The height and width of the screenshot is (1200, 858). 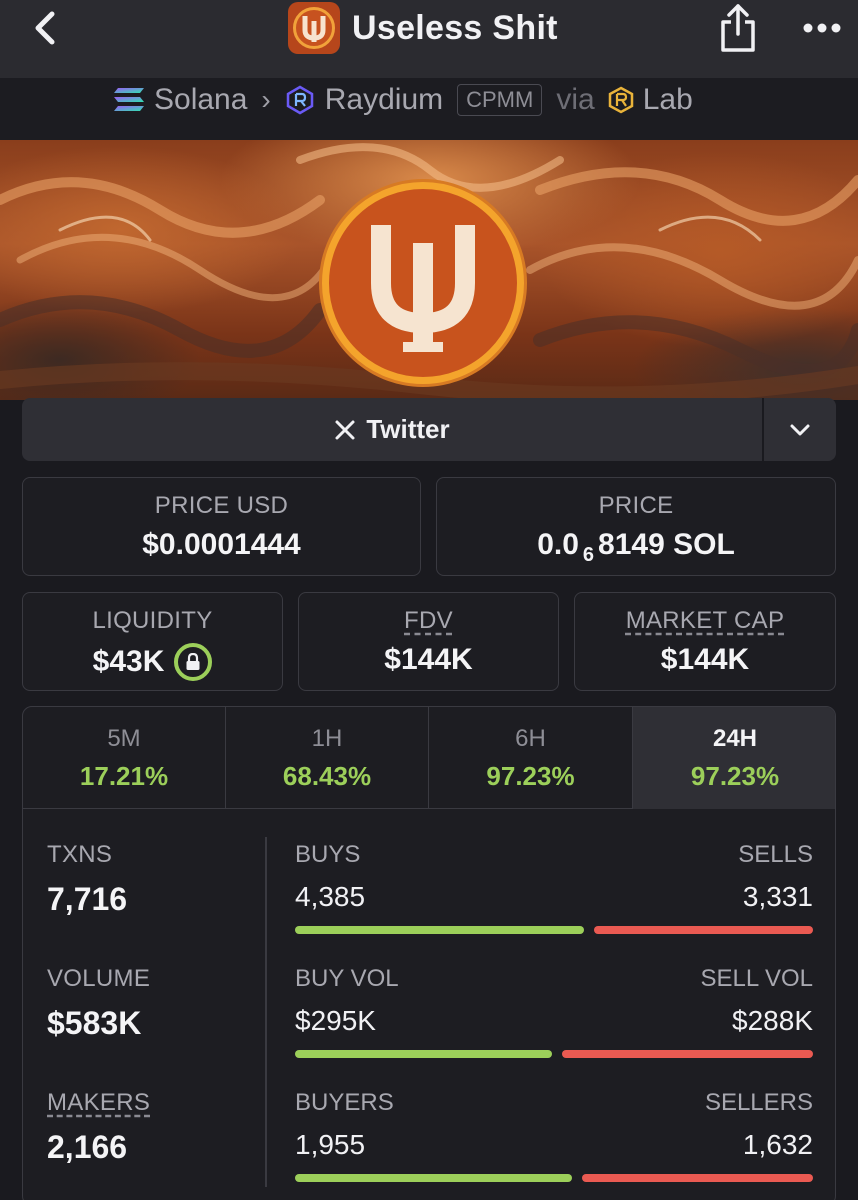 I want to click on chevron-left-icon, so click(x=45, y=28).